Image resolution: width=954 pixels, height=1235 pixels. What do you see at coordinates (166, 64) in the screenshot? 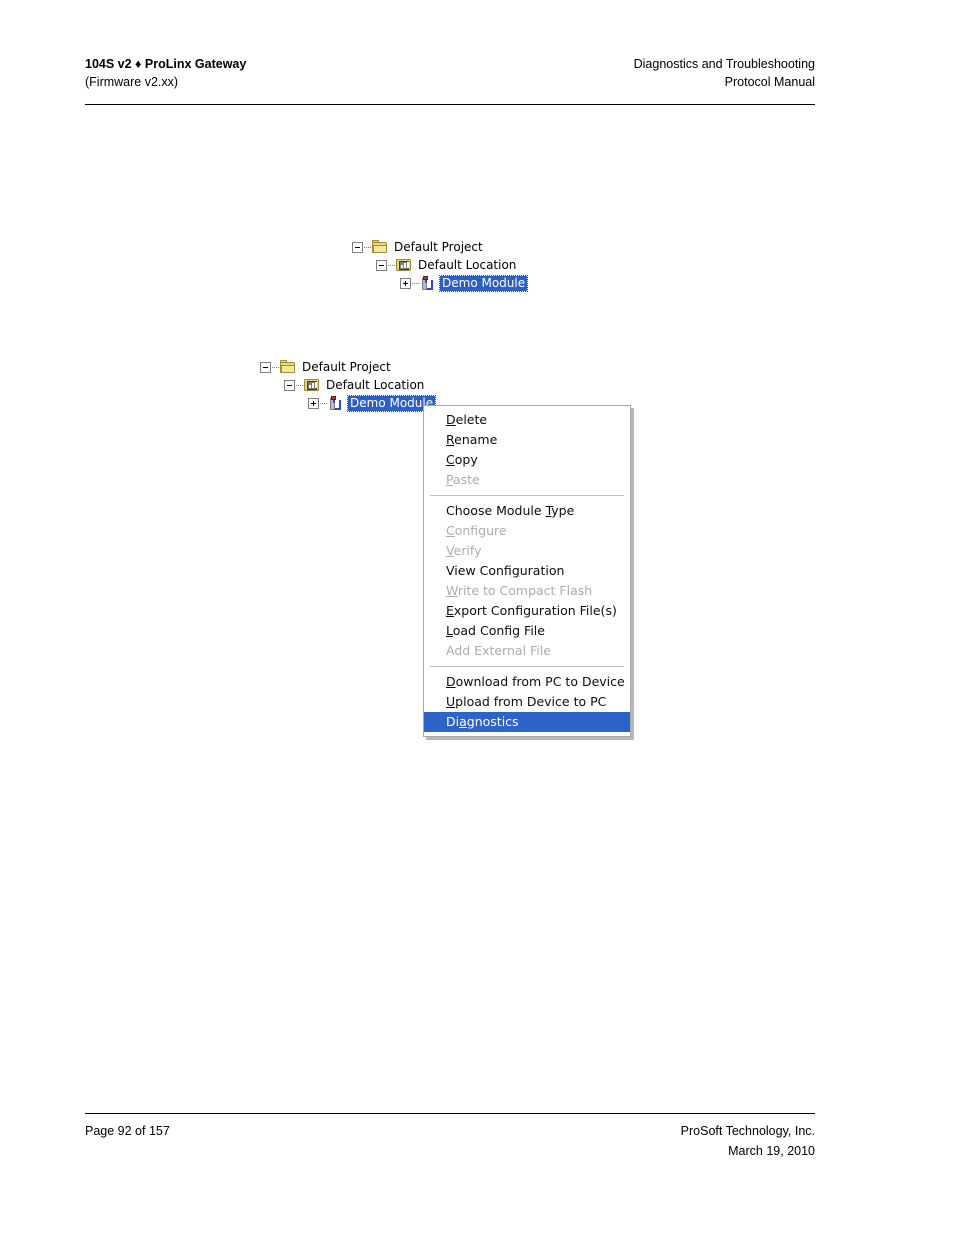
I see `header-document-title: 104S v2 ♦ ProLinx Gateway` at bounding box center [166, 64].